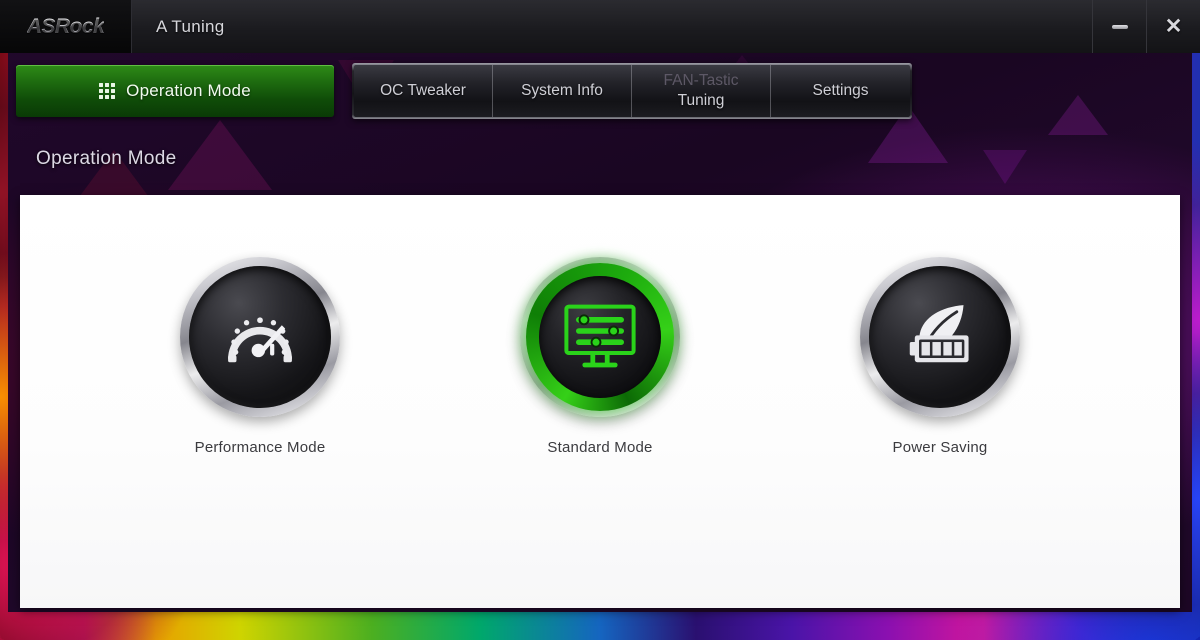 The height and width of the screenshot is (640, 1200). I want to click on app-title: A Tuning, so click(190, 26).